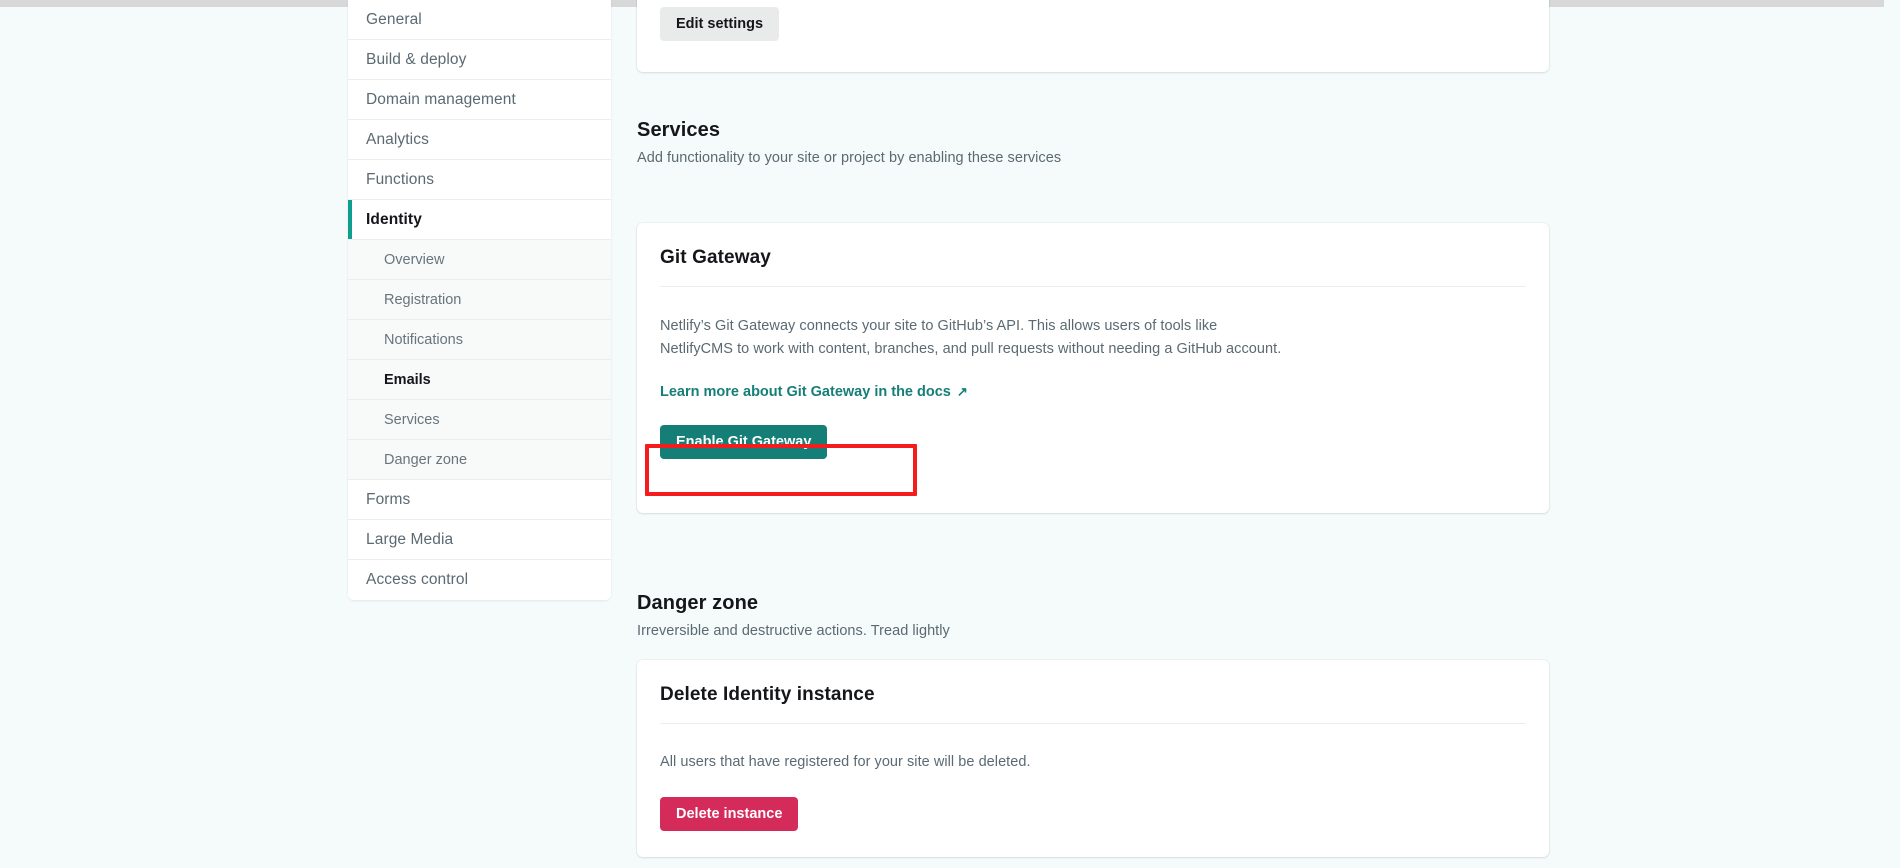 The image size is (1900, 868). What do you see at coordinates (426, 459) in the screenshot?
I see `sidebar-item-label: Danger zone` at bounding box center [426, 459].